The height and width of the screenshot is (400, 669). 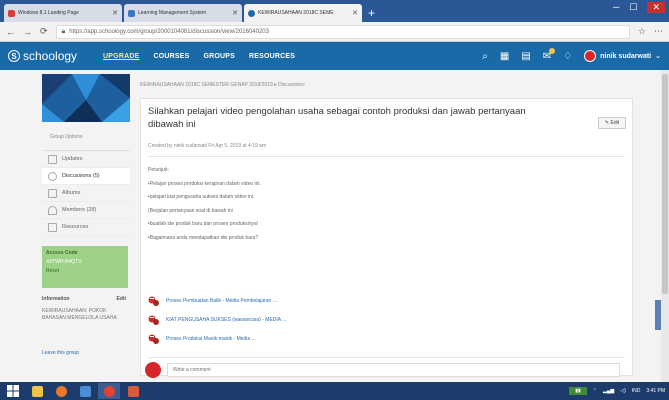 I want to click on user-avatar, so click(x=590, y=56).